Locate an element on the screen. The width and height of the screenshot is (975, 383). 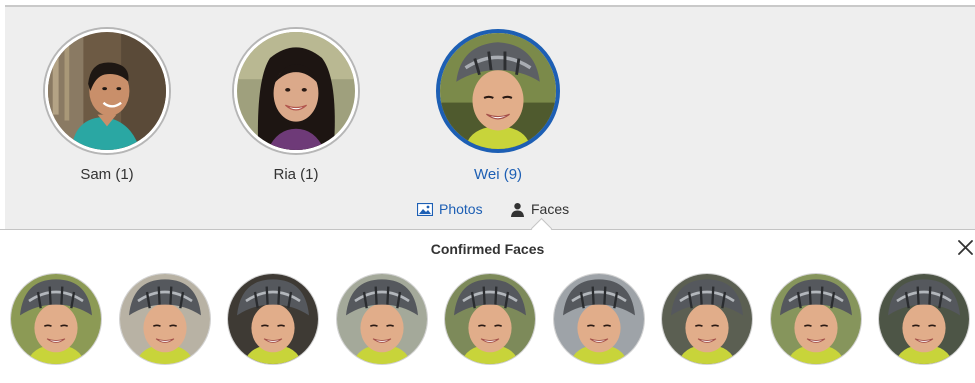
person-photo-ria is located at coordinates (296, 91).